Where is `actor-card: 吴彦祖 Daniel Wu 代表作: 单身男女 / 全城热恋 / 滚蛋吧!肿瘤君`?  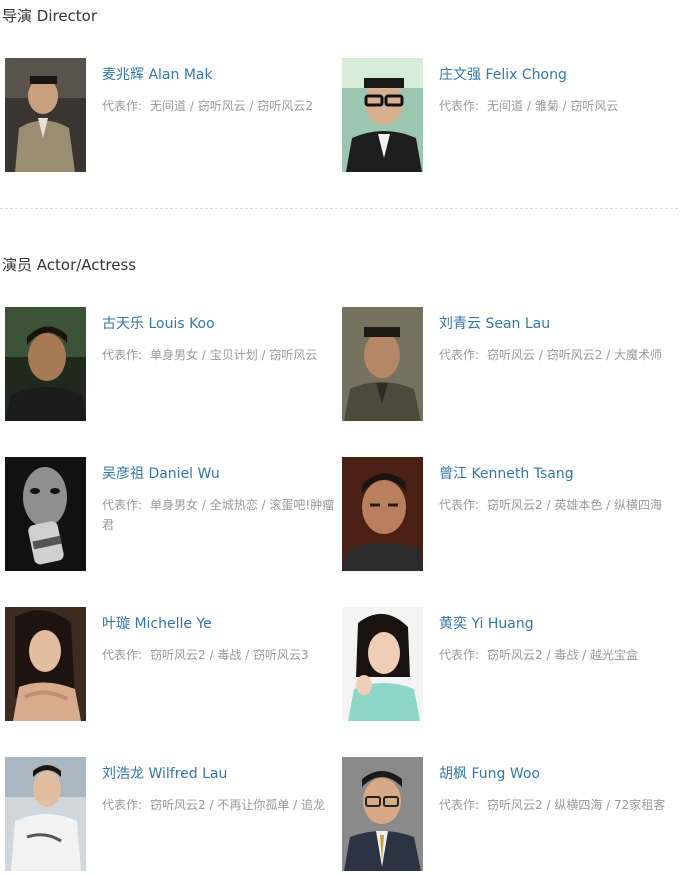
actor-card: 吴彦祖 Daniel Wu 代表作: 单身男女 / 全城热恋 / 滚蛋吧!肿瘤君 is located at coordinates (173, 515).